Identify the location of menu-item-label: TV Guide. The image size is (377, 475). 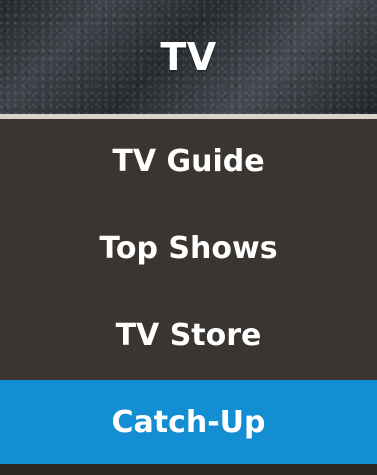
(188, 161).